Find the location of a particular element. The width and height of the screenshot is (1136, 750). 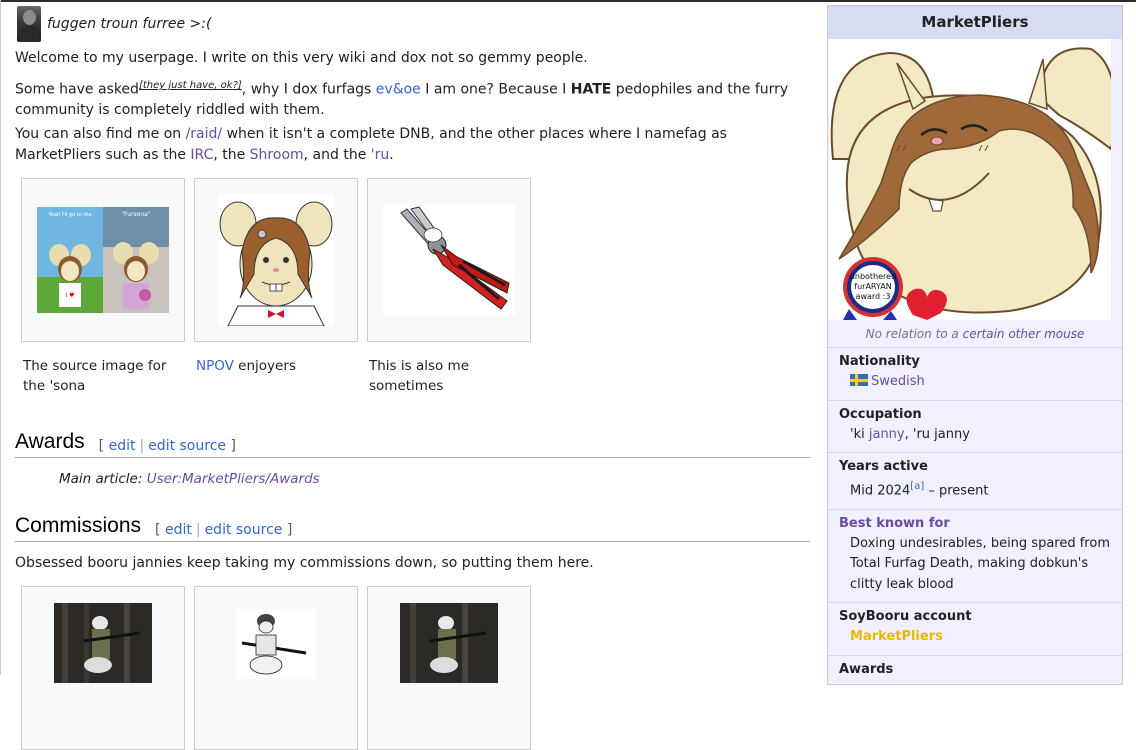

badge-line-2: furARYAN is located at coordinates (872, 286).